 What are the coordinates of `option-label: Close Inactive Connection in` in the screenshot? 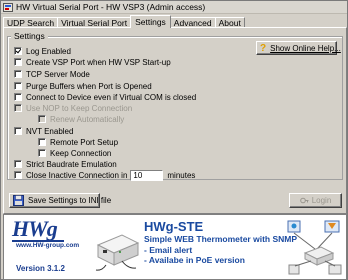 It's located at (77, 175).